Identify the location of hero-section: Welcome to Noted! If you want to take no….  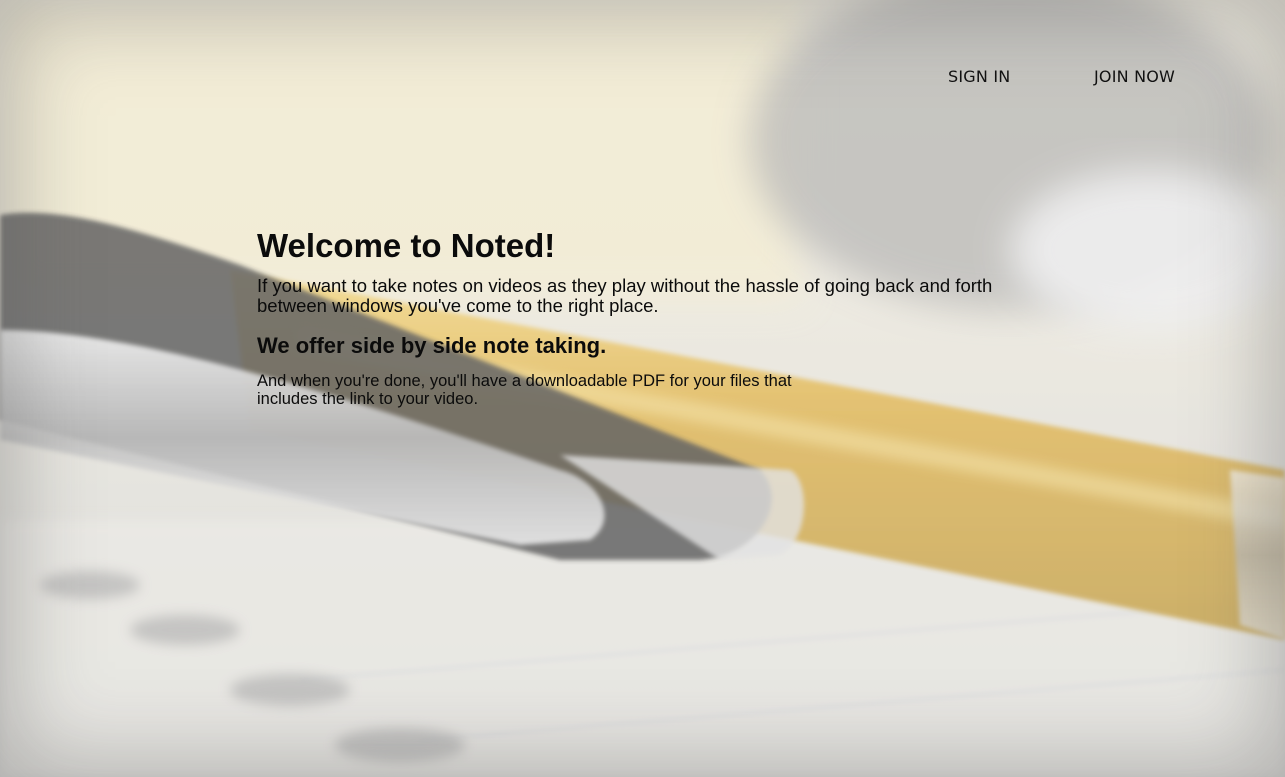
(647, 317).